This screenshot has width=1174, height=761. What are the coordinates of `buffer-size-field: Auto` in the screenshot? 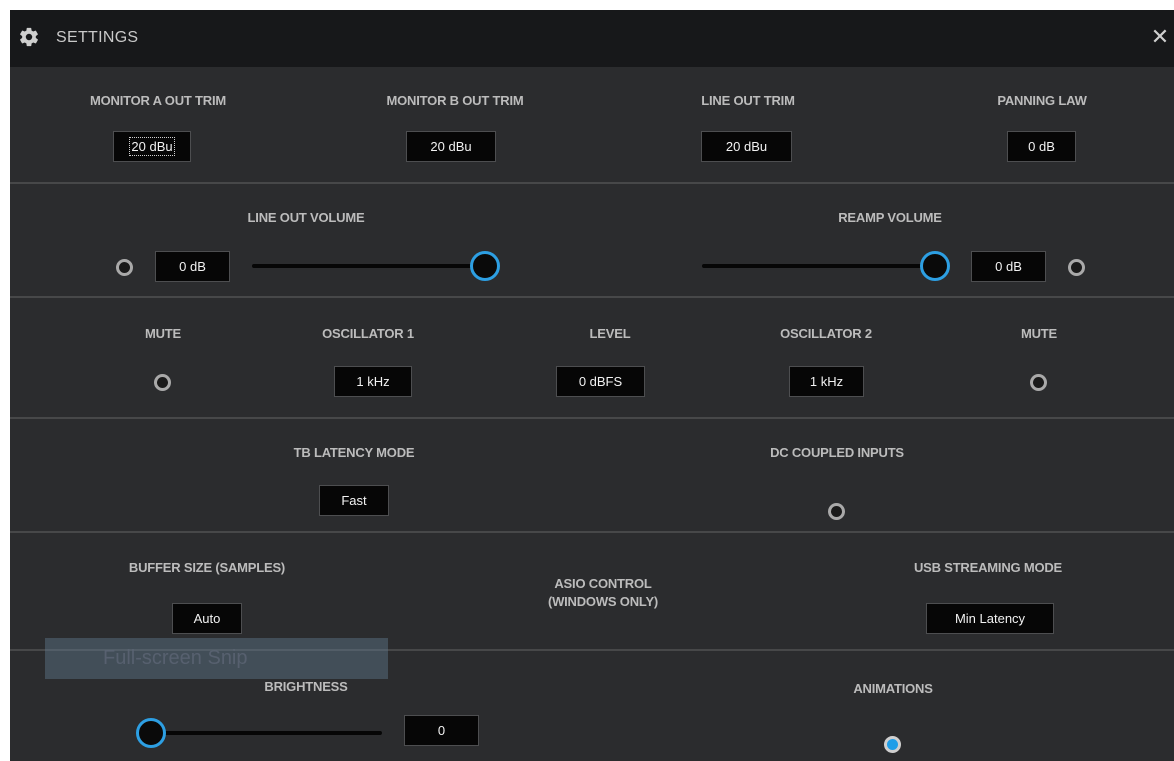 It's located at (207, 618).